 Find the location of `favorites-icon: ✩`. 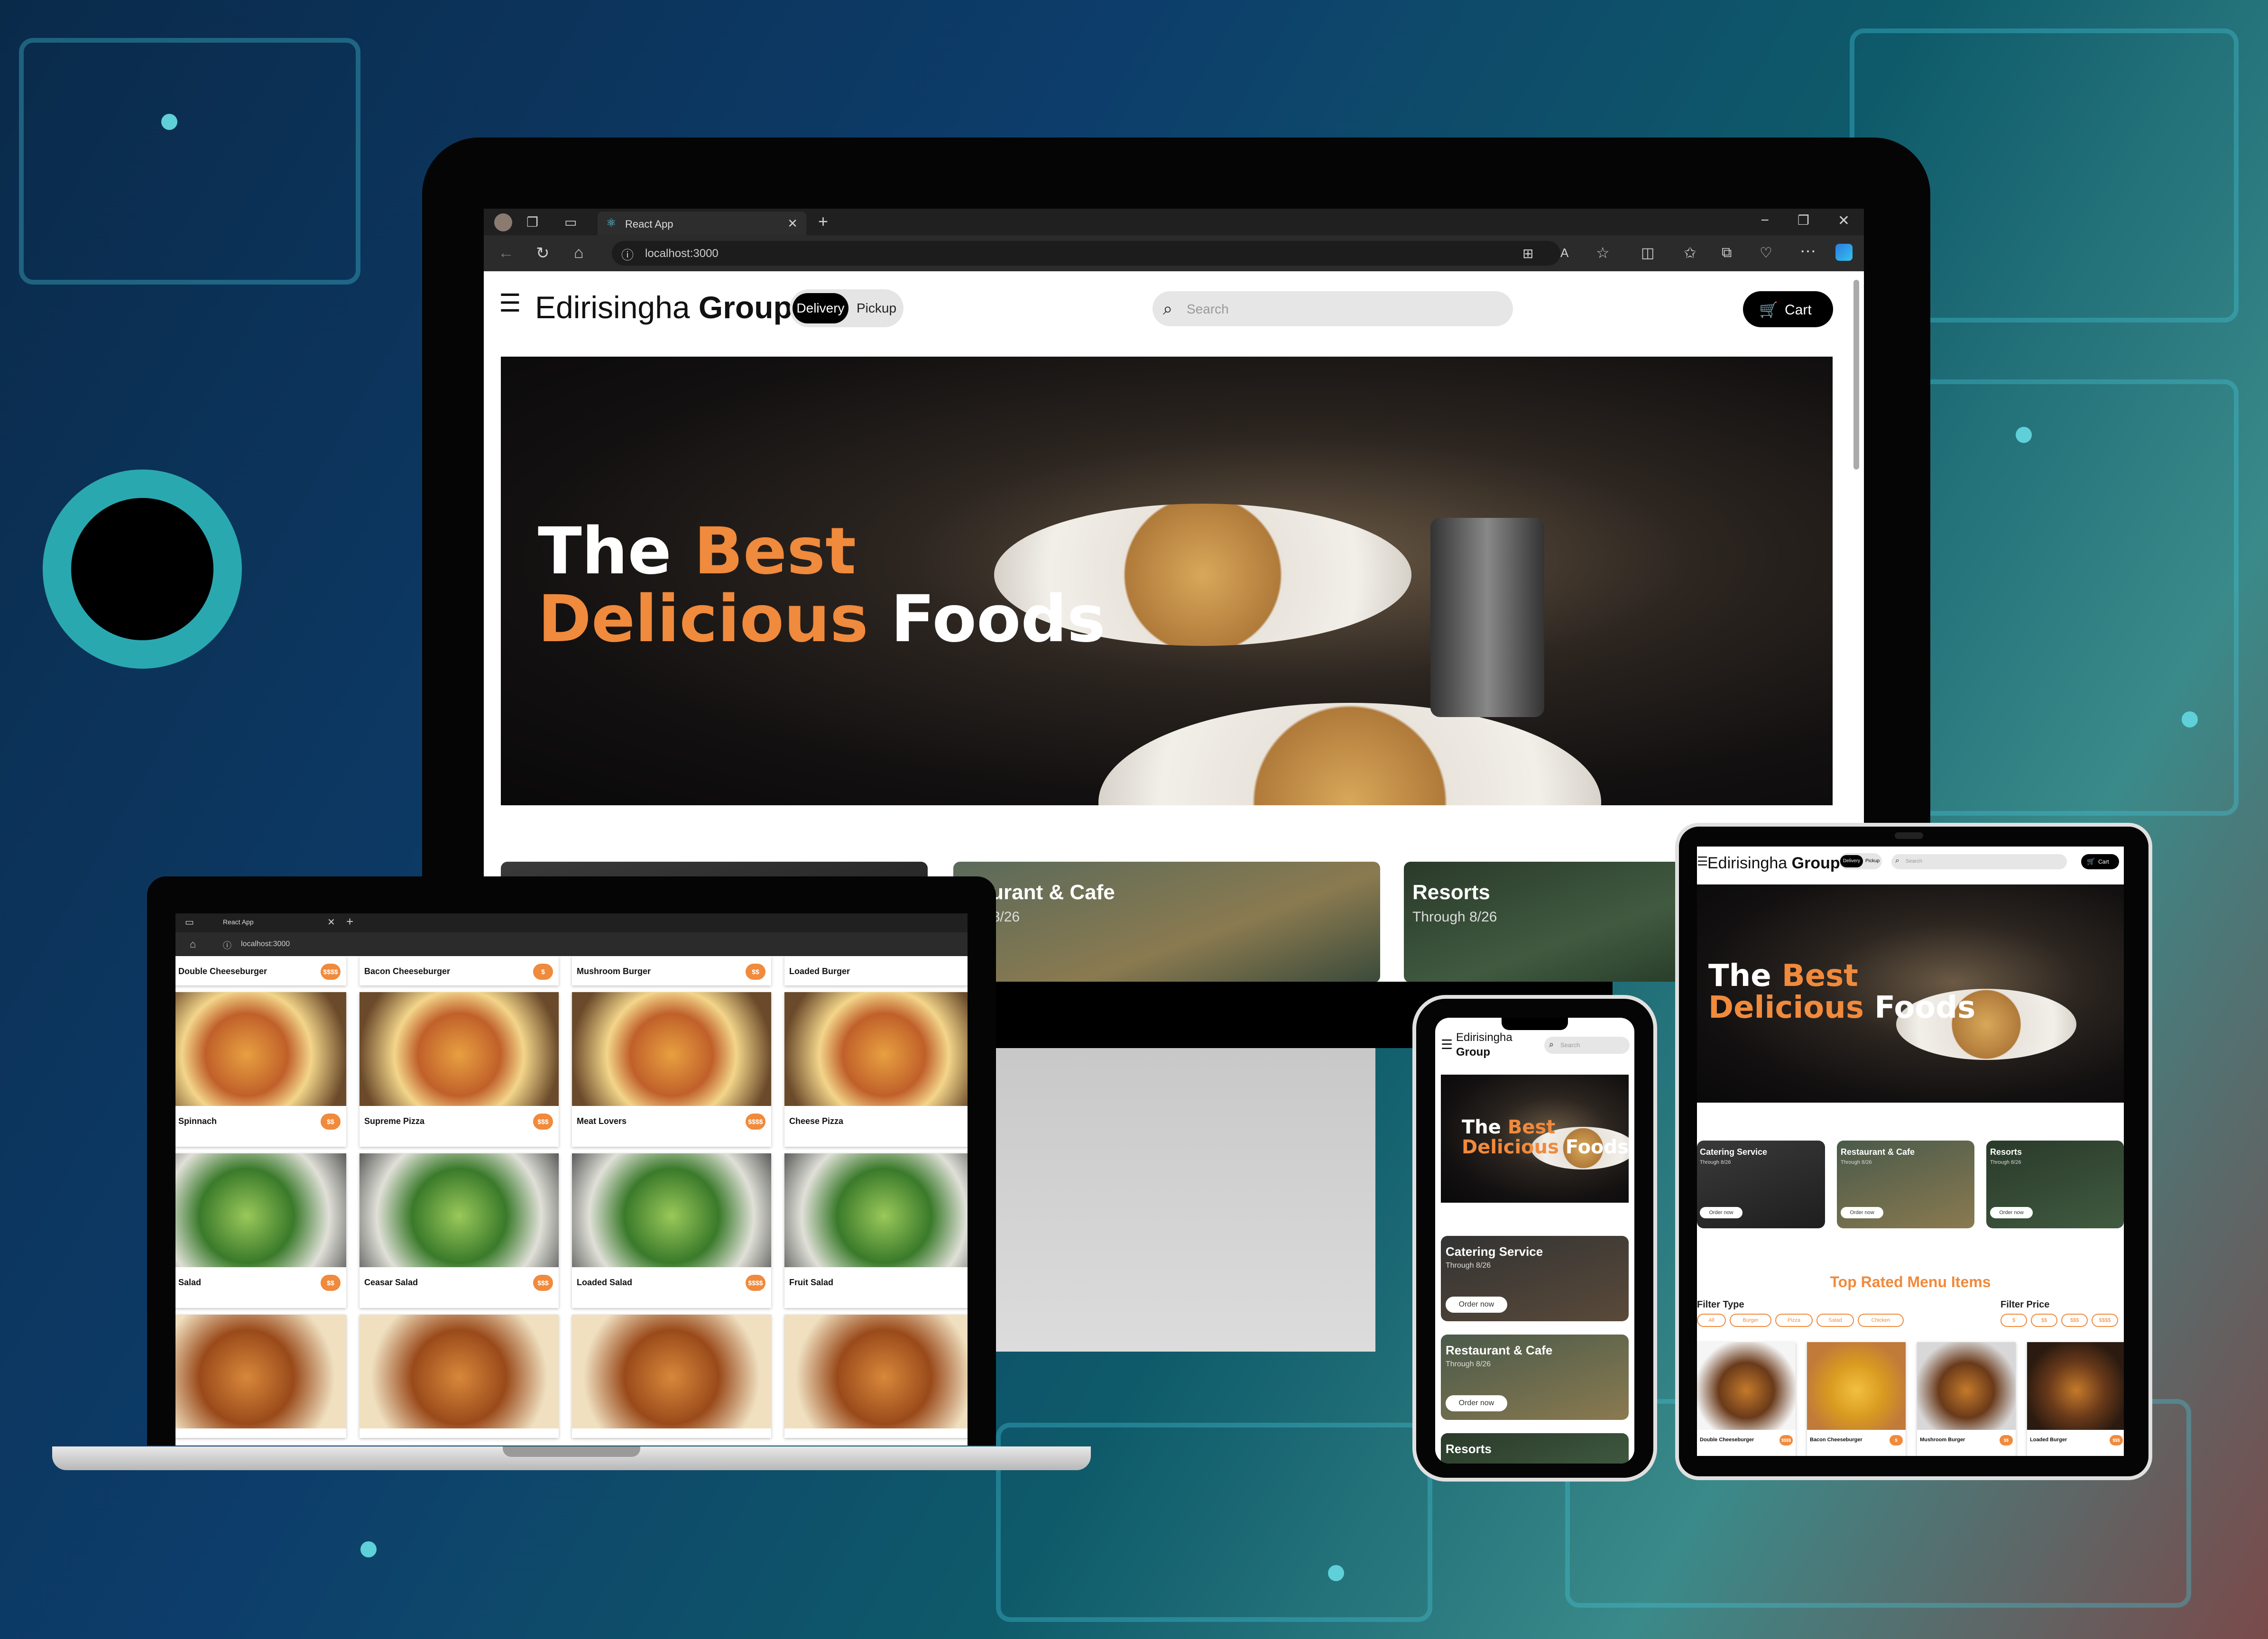

favorites-icon: ✩ is located at coordinates (1690, 253).